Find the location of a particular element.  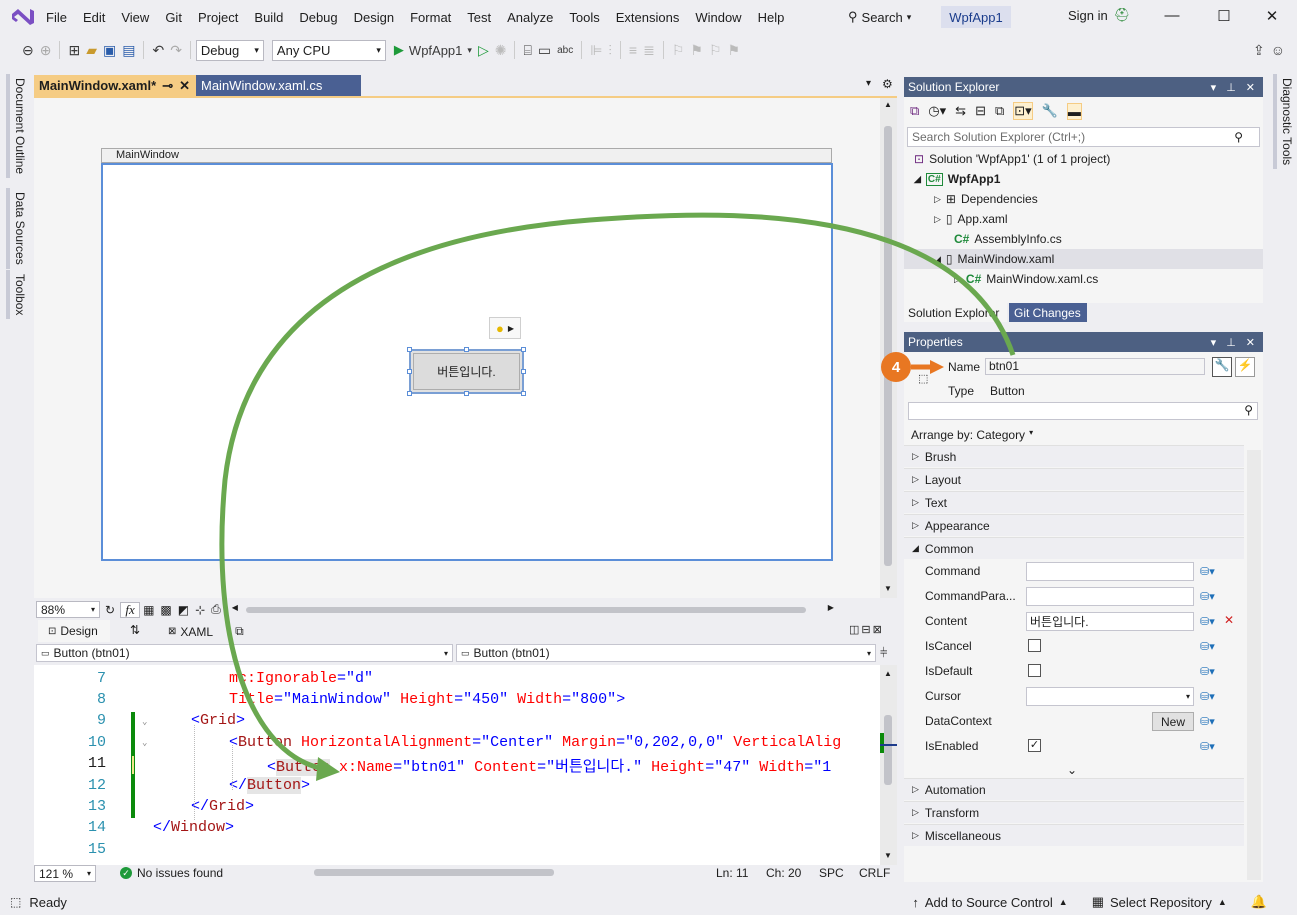

open-folder-icon: ▰ is located at coordinates (91, 50).